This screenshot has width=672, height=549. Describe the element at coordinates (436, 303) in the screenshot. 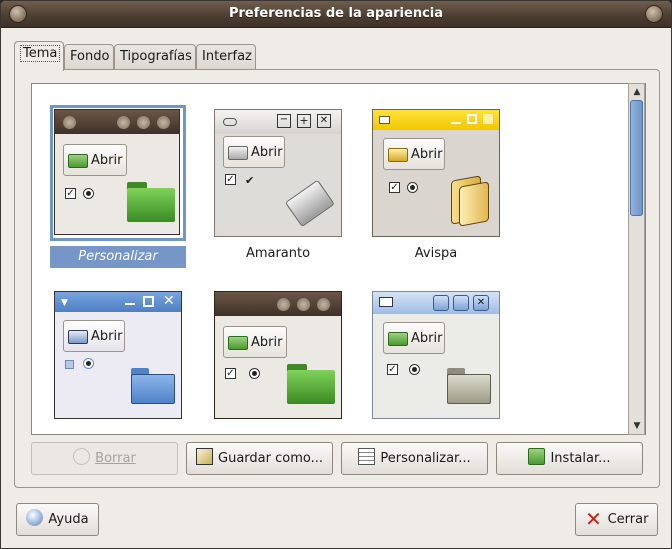

I see `preview-titlebar: ✕` at that location.